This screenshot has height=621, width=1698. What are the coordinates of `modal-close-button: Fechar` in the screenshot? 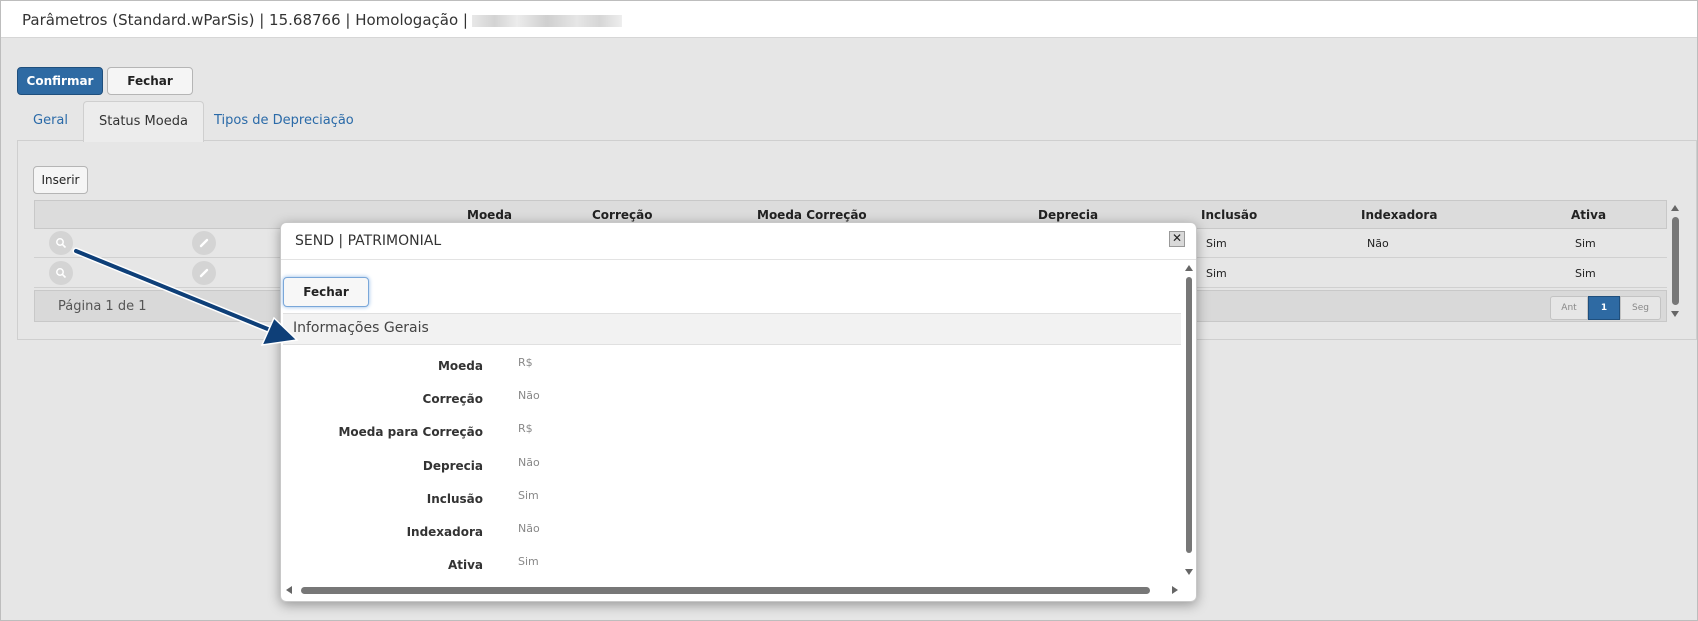 It's located at (326, 292).